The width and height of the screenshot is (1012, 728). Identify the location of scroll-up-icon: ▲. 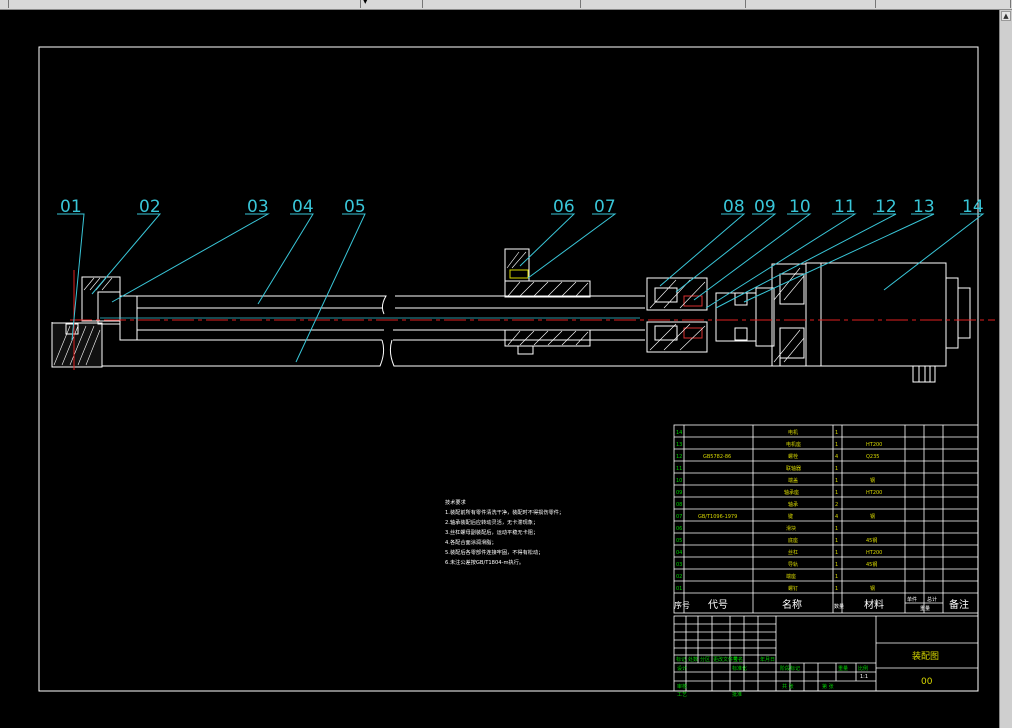
(1006, 16).